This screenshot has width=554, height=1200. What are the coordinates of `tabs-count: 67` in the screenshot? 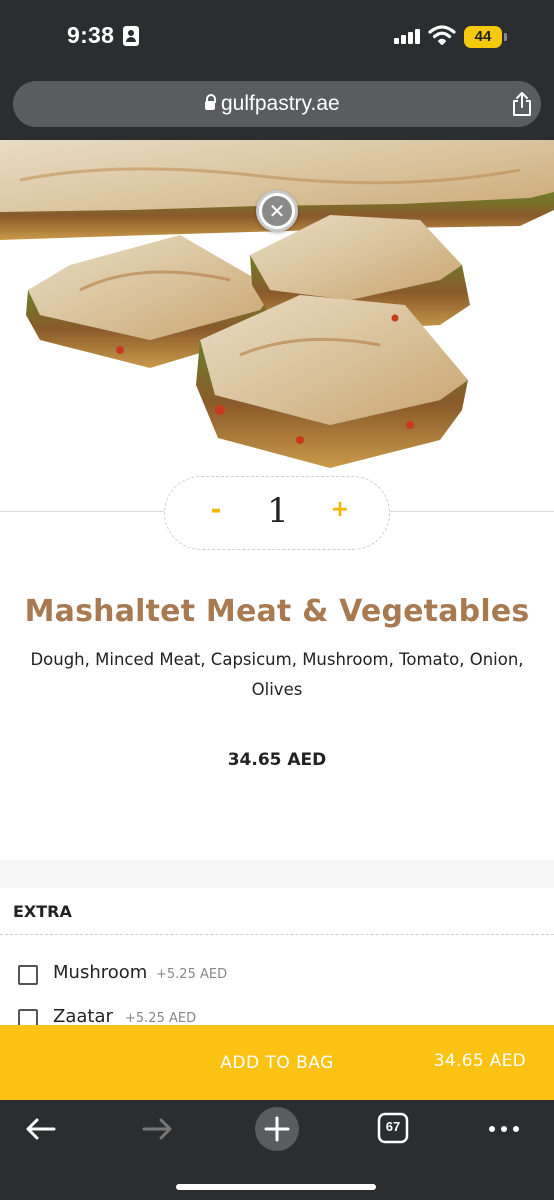 It's located at (393, 1126).